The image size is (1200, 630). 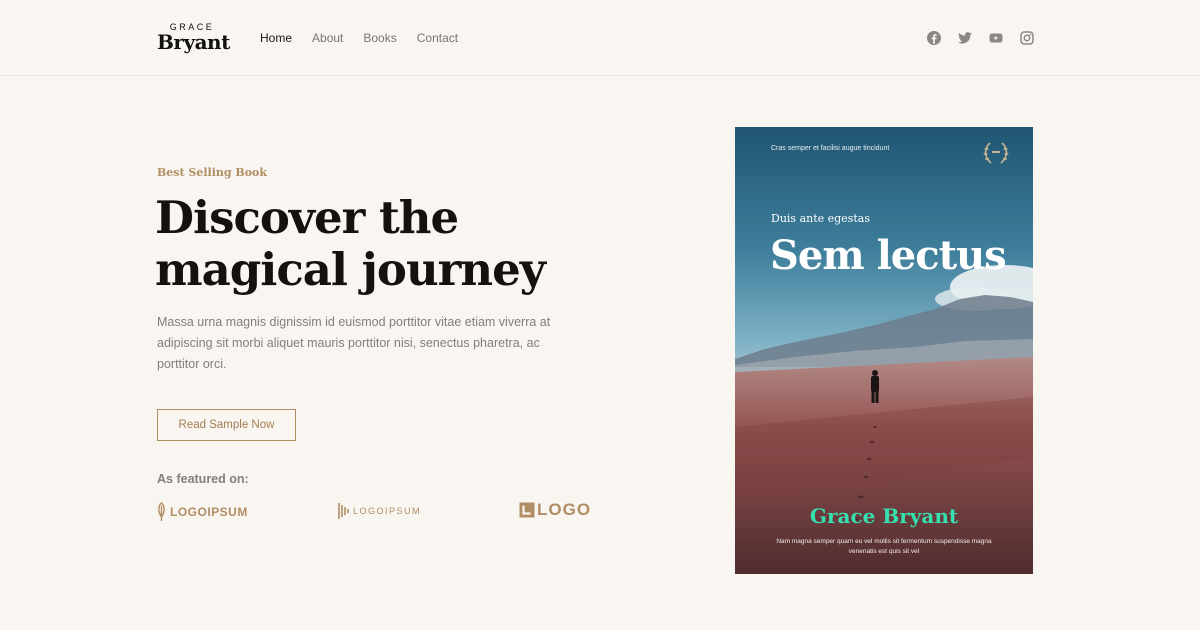 I want to click on twitter-icon, so click(x=965, y=38).